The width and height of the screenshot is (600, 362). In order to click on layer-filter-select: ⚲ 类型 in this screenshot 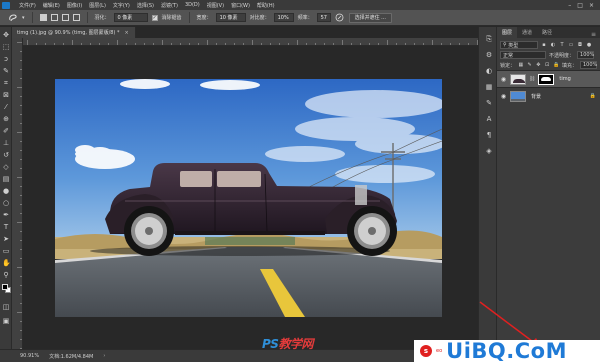, I will do `click(519, 45)`.